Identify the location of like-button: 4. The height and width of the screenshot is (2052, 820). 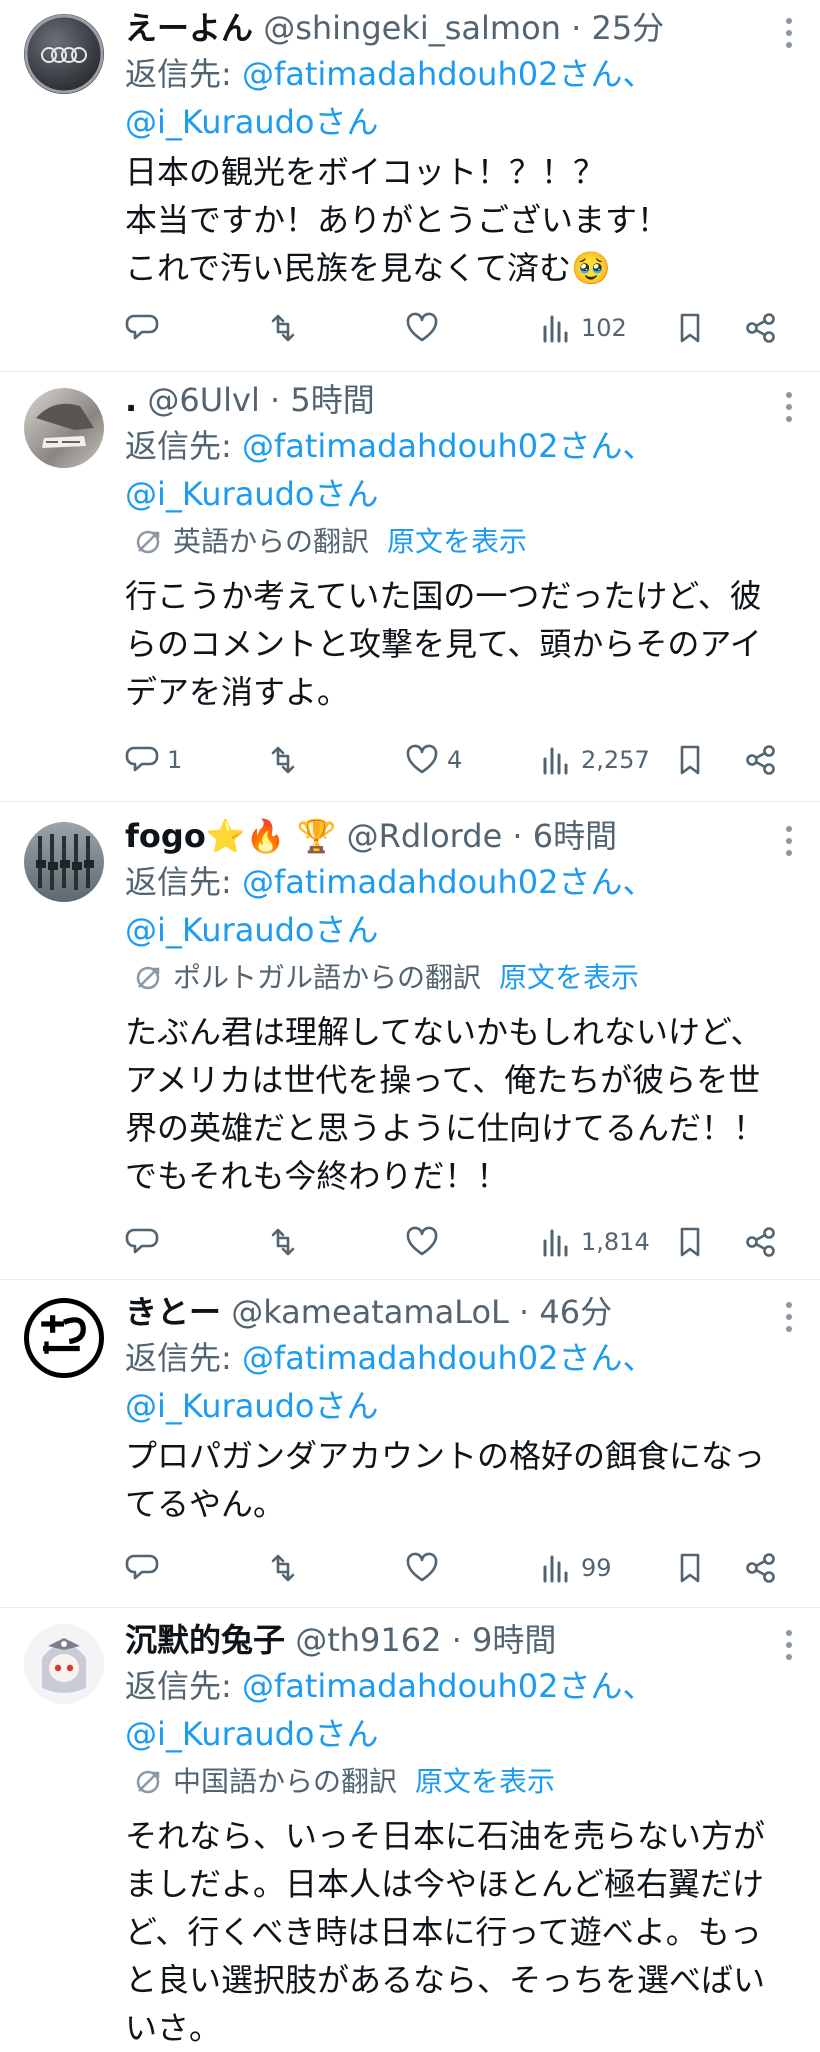
(433, 760).